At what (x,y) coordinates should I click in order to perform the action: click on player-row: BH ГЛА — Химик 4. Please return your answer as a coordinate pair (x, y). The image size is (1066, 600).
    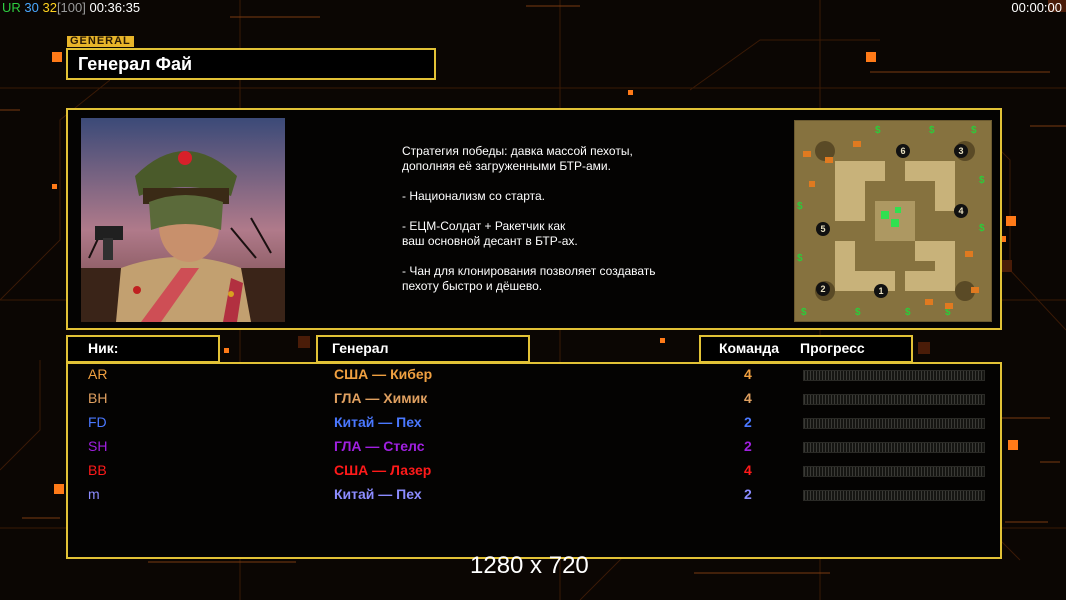
    Looking at the image, I should click on (534, 400).